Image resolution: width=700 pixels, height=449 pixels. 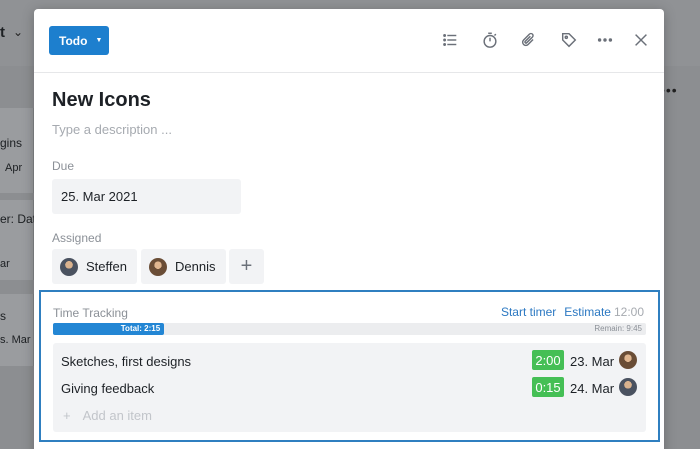 I want to click on board-title: t, so click(x=2, y=32).